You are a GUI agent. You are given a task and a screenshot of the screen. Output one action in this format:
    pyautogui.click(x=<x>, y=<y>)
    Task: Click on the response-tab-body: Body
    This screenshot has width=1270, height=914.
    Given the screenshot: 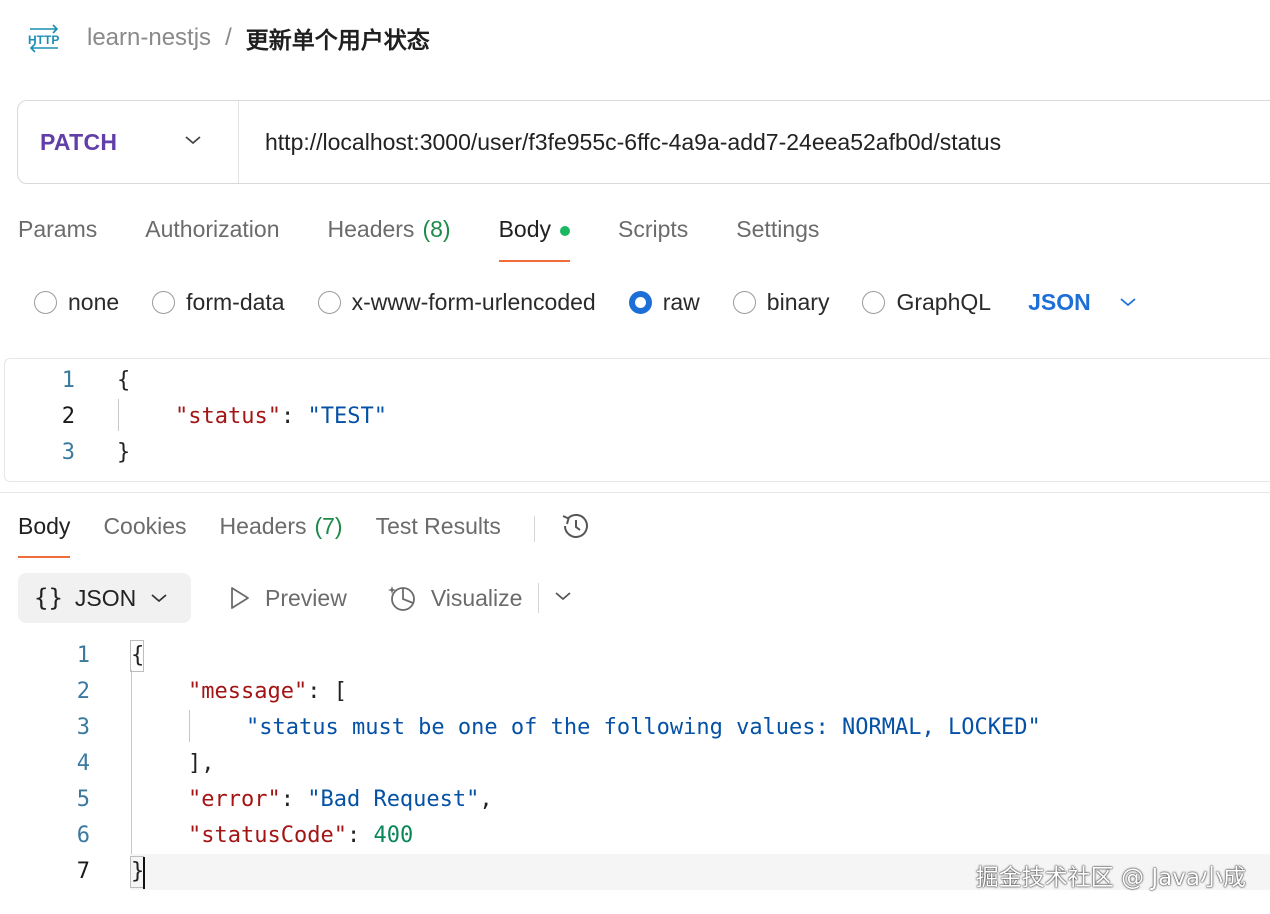 What is the action you would take?
    pyautogui.click(x=44, y=532)
    